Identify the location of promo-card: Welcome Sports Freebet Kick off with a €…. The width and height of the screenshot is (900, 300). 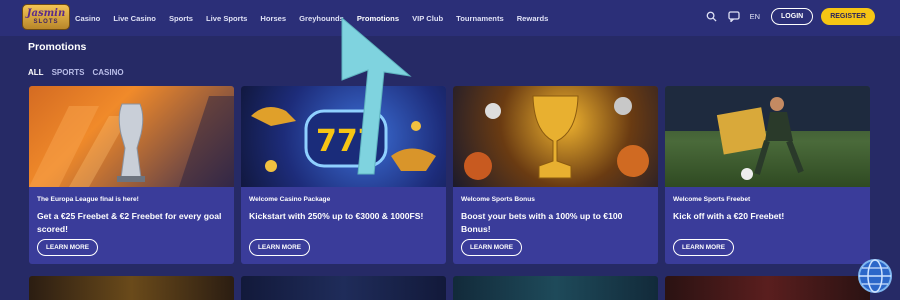
(767, 175).